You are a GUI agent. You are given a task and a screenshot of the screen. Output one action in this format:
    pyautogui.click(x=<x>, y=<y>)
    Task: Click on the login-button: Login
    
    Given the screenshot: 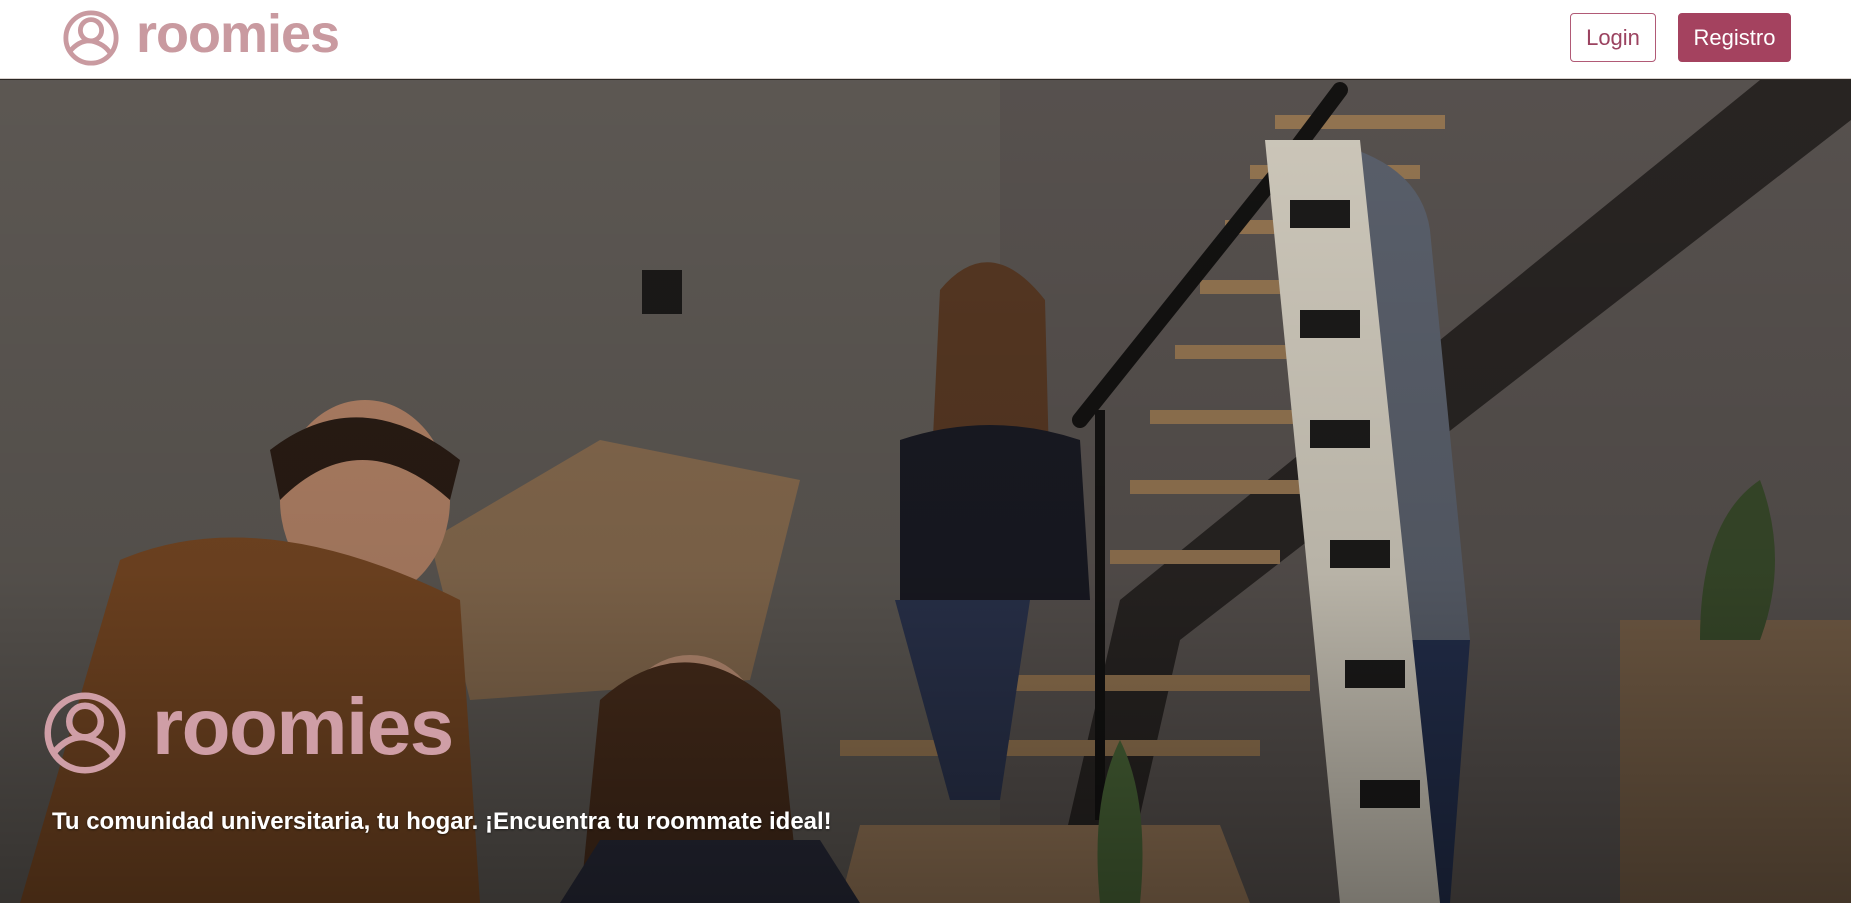 What is the action you would take?
    pyautogui.click(x=1613, y=37)
    